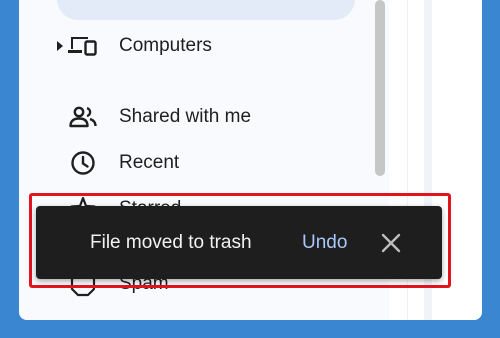 The width and height of the screenshot is (500, 338). Describe the element at coordinates (206, 10) in the screenshot. I see `my-drive-selected-item` at that location.